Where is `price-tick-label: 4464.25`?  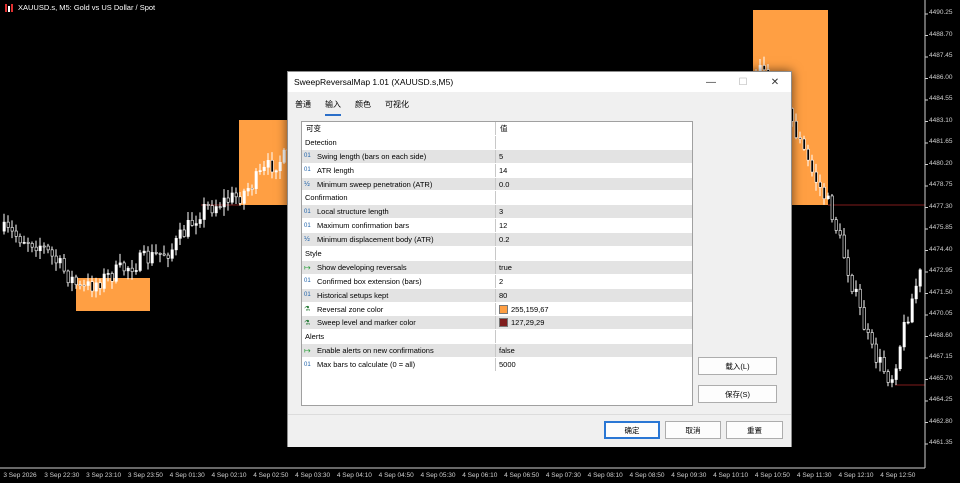
price-tick-label: 4464.25 is located at coordinates (941, 399).